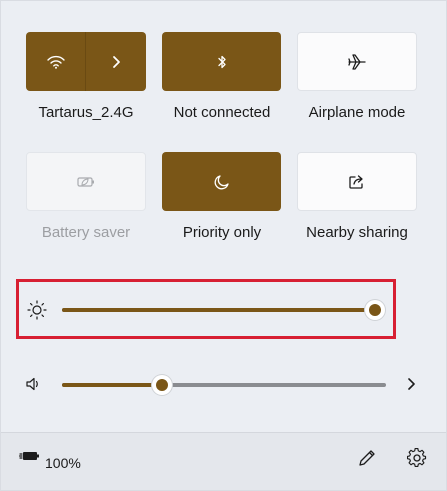 The width and height of the screenshot is (447, 491). I want to click on focus-assist-label: Priority only, so click(222, 232).